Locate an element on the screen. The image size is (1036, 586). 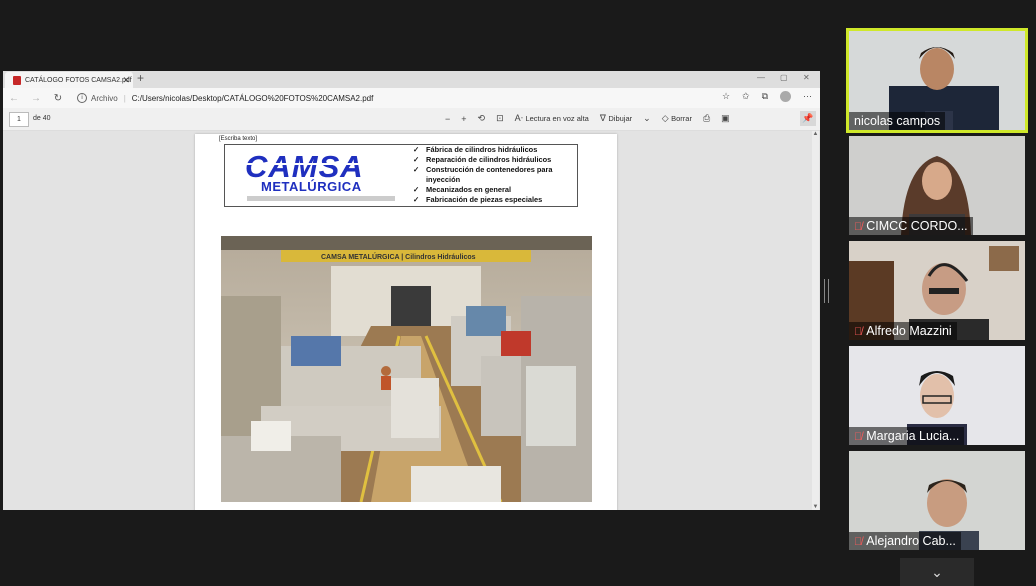
pin-toolbar-icon: 📌 is located at coordinates (808, 118).